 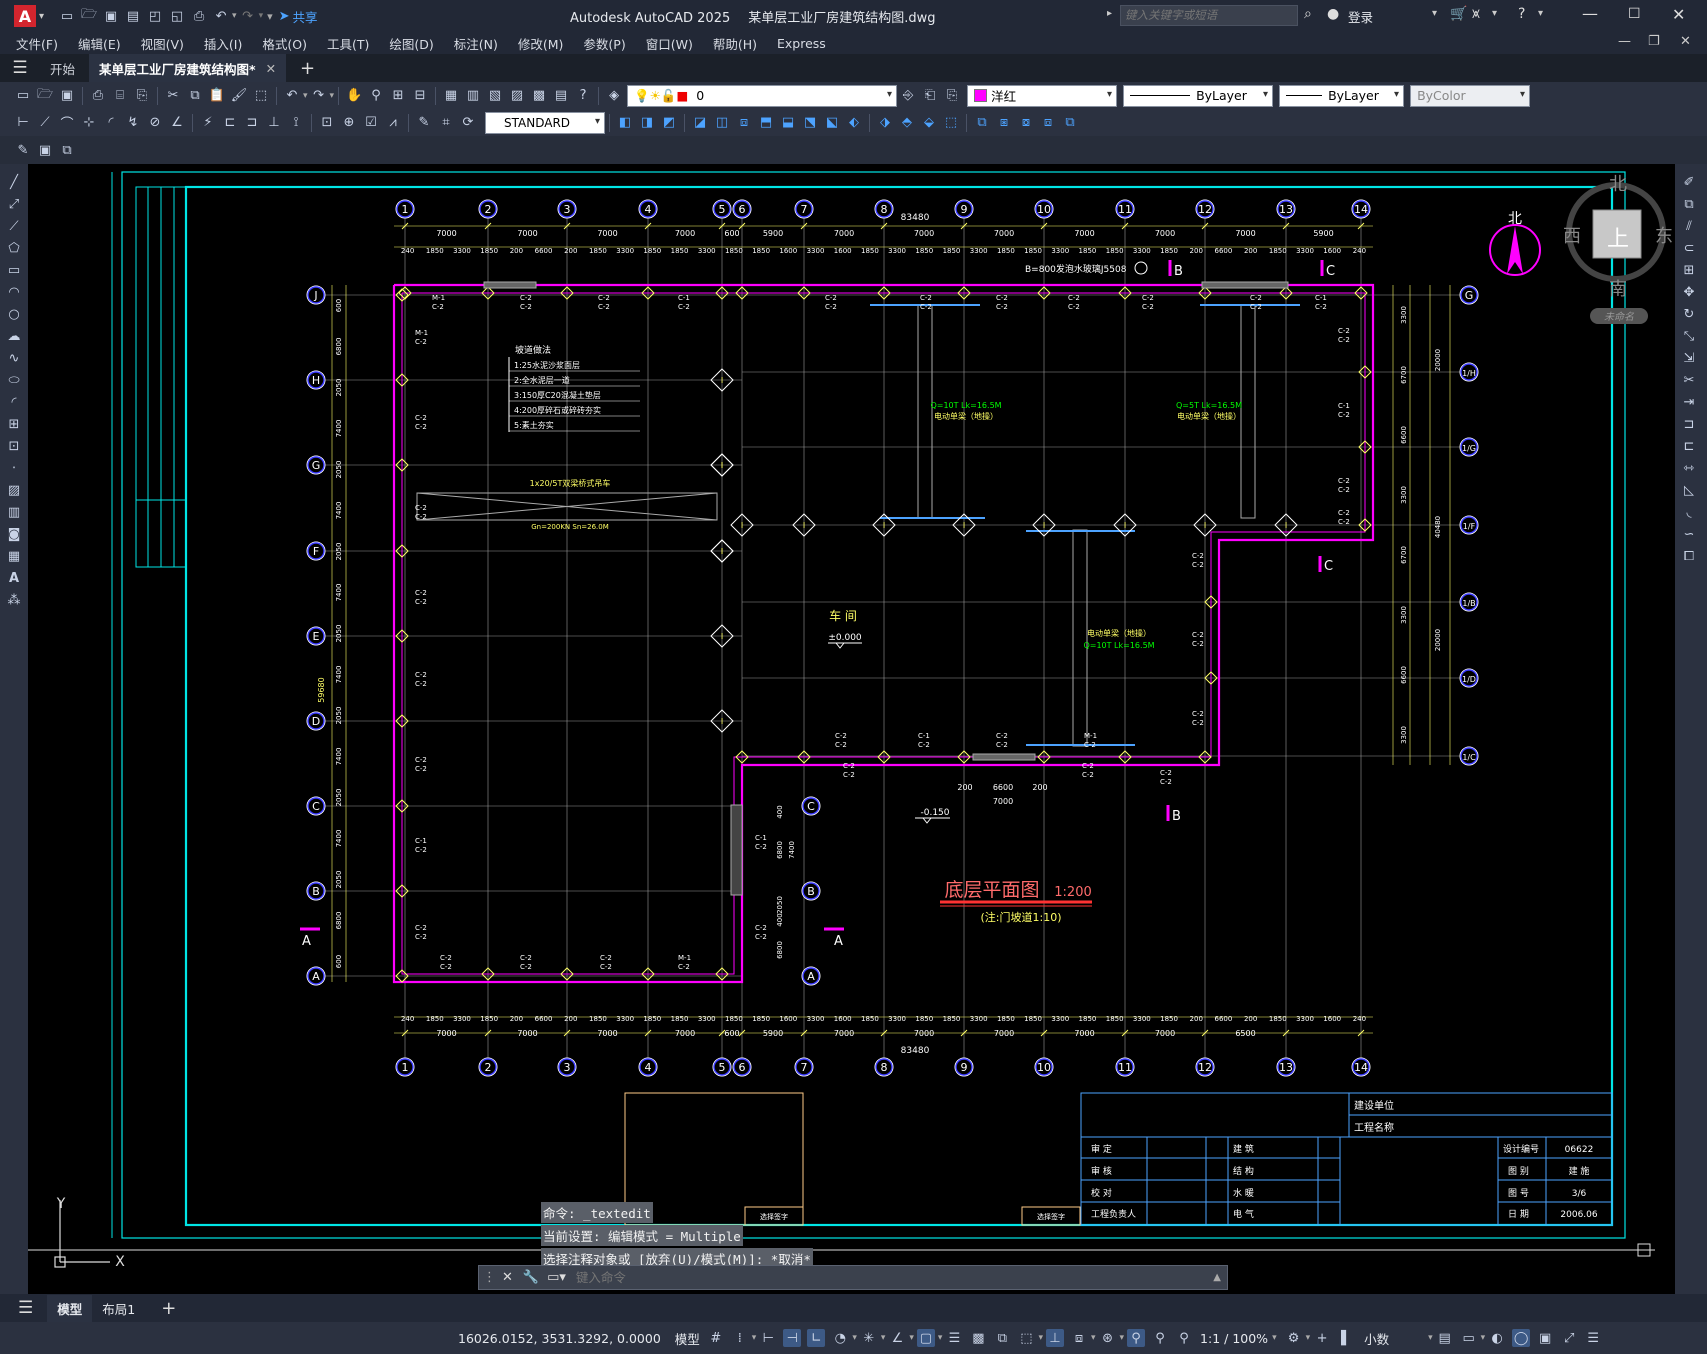 What do you see at coordinates (1360, 16) in the screenshot?
I see `login-button: 登录` at bounding box center [1360, 16].